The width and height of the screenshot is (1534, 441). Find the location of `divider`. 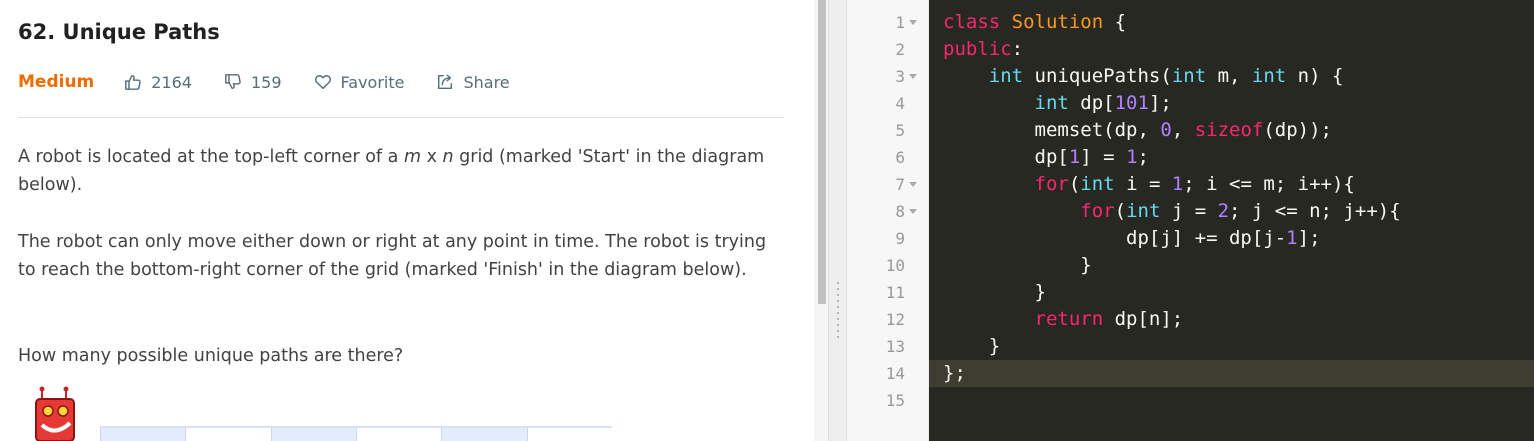

divider is located at coordinates (401, 117).